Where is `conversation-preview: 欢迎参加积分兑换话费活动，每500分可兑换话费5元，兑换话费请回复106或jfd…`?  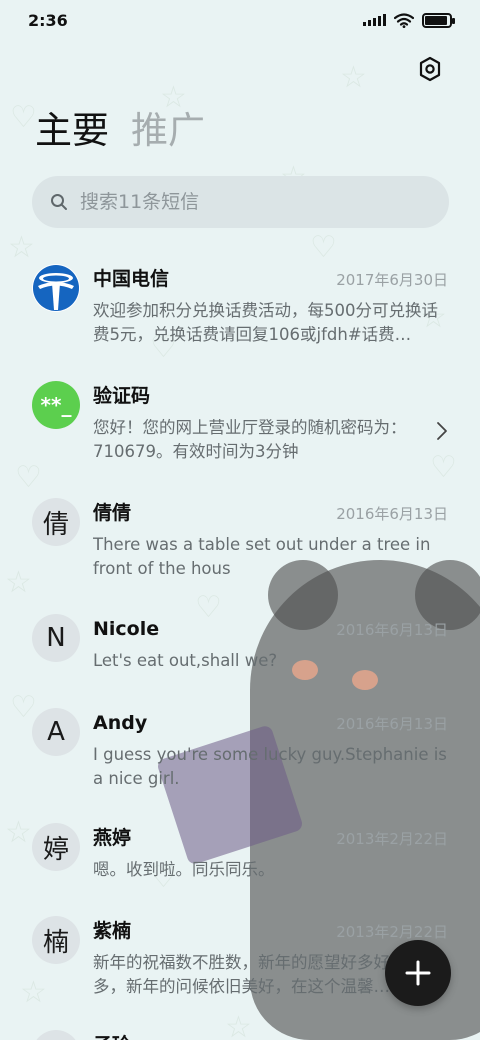 conversation-preview: 欢迎参加积分兑换话费活动，每500分可兑换话费5元，兑换话费请回复106或jfd… is located at coordinates (265, 322).